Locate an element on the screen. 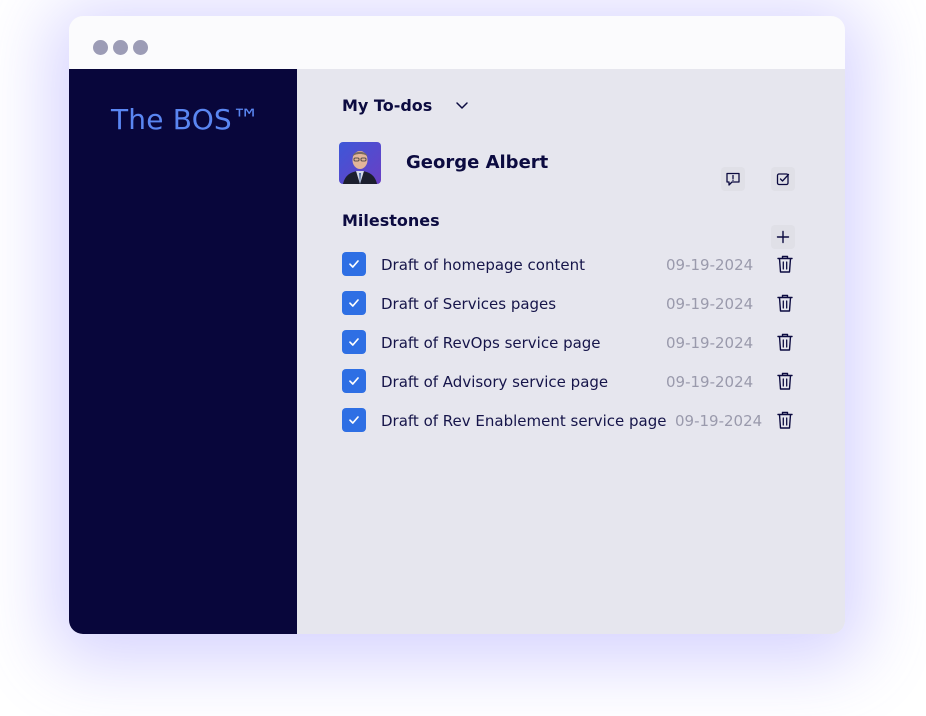 The image size is (926, 716). user-name: George Albert is located at coordinates (477, 162).